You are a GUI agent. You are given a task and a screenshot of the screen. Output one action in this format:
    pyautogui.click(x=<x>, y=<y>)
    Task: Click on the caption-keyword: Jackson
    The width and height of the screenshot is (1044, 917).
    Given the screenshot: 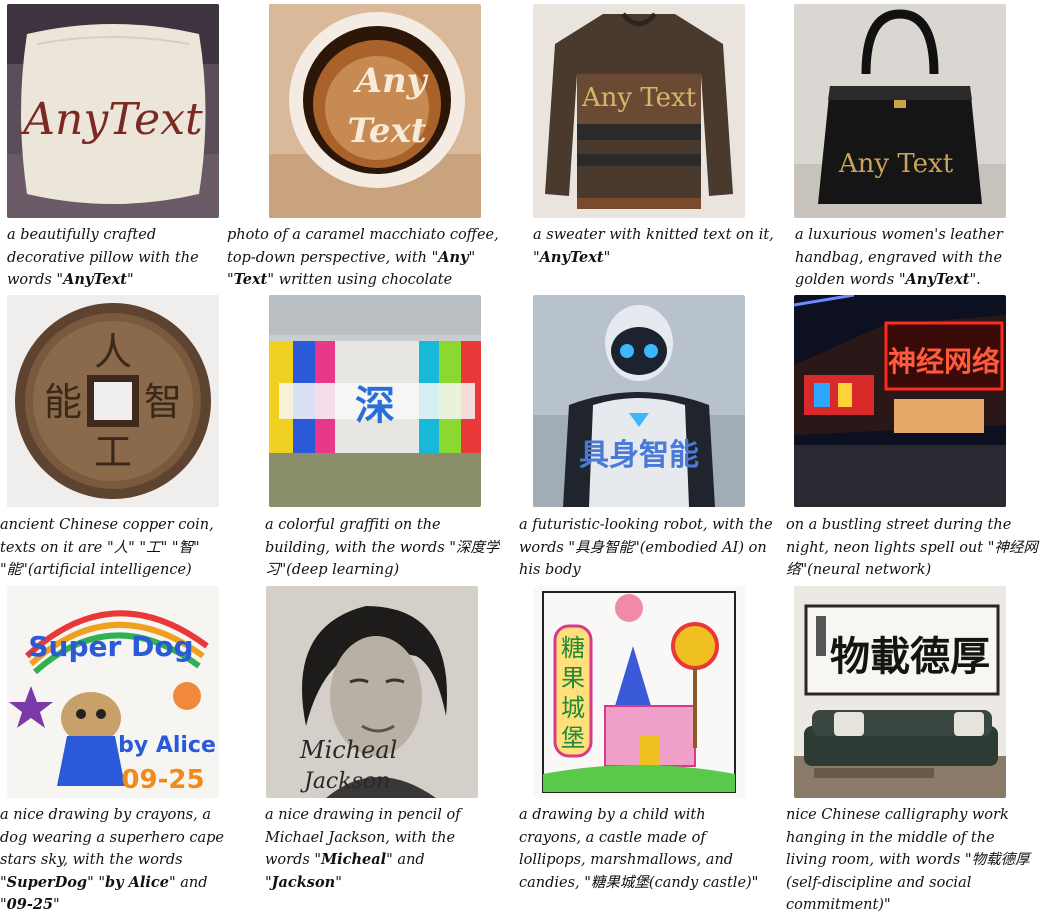 What is the action you would take?
    pyautogui.click(x=303, y=882)
    